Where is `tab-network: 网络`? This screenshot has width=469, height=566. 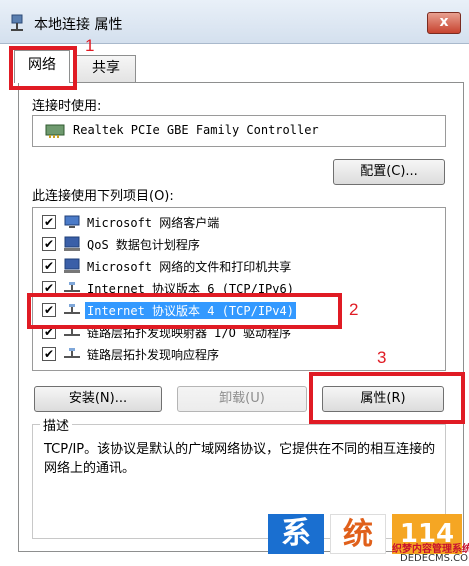 tab-network: 网络 is located at coordinates (42, 66).